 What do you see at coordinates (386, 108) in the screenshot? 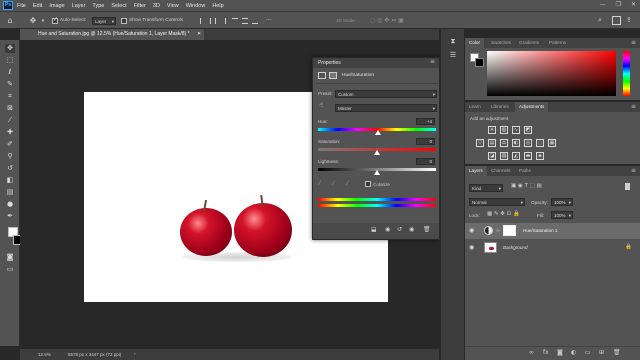
I see `channel-dropdown: Master` at bounding box center [386, 108].